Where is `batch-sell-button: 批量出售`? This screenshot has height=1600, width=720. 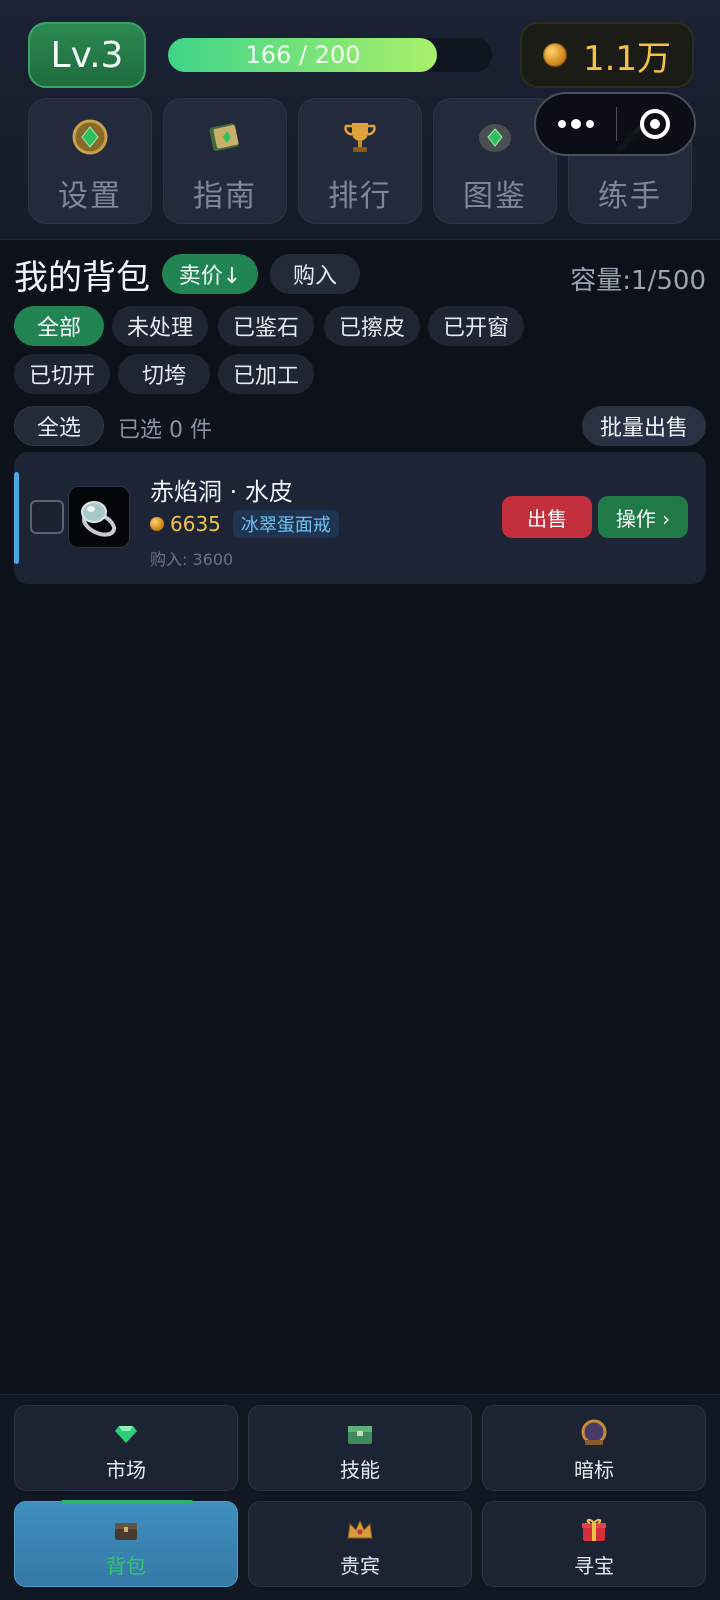
batch-sell-button: 批量出售 is located at coordinates (644, 426).